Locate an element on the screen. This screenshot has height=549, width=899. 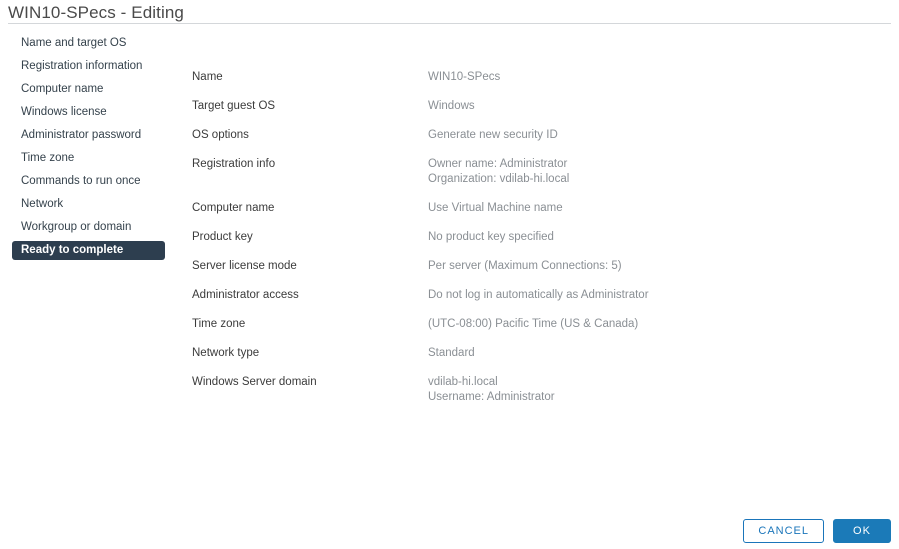
detail-value-line: vdilab-hi.local is located at coordinates (463, 382).